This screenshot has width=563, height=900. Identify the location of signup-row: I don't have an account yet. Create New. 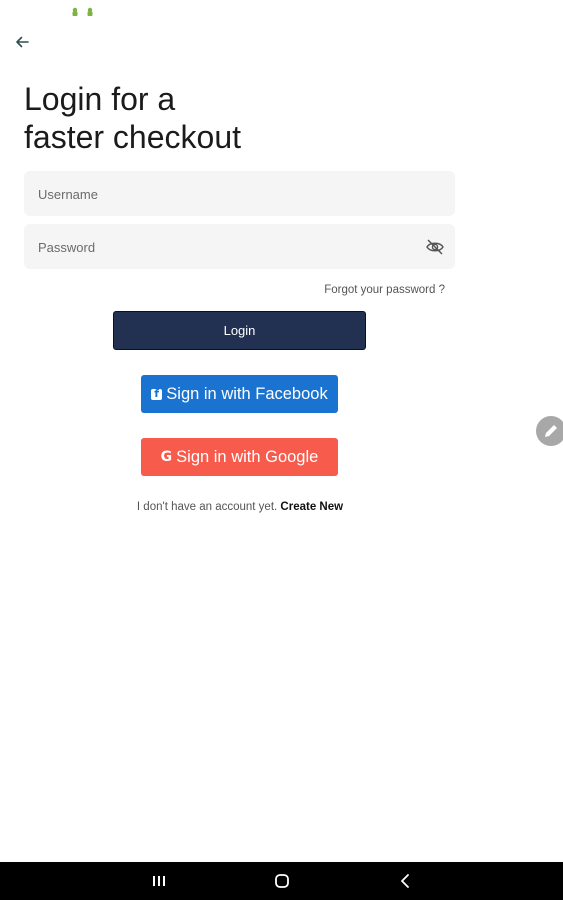
(240, 507).